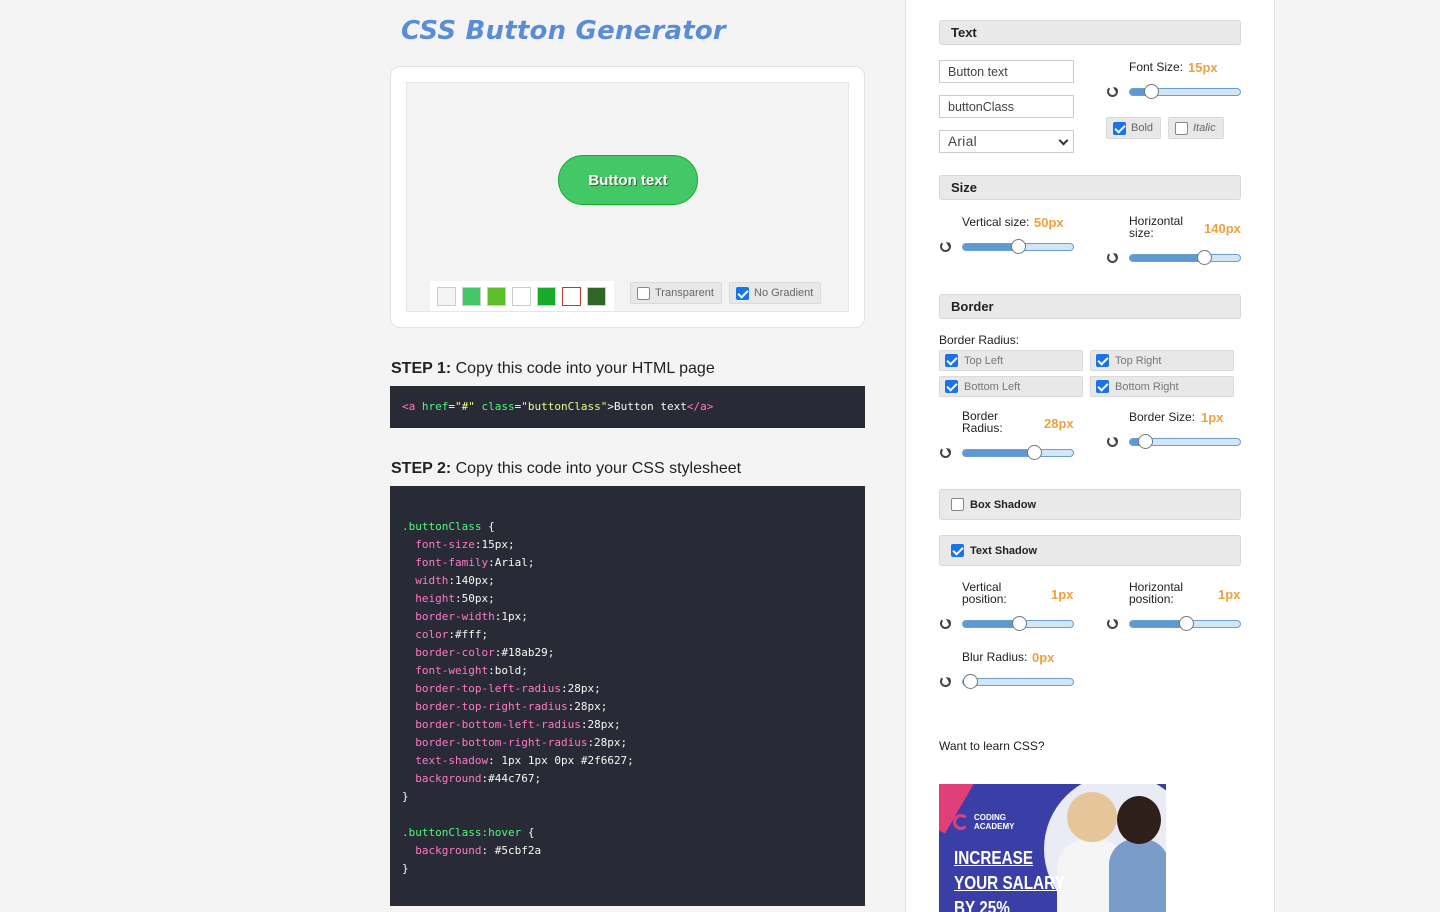 The height and width of the screenshot is (912, 1440). I want to click on button-text-input: Button text, so click(1006, 71).